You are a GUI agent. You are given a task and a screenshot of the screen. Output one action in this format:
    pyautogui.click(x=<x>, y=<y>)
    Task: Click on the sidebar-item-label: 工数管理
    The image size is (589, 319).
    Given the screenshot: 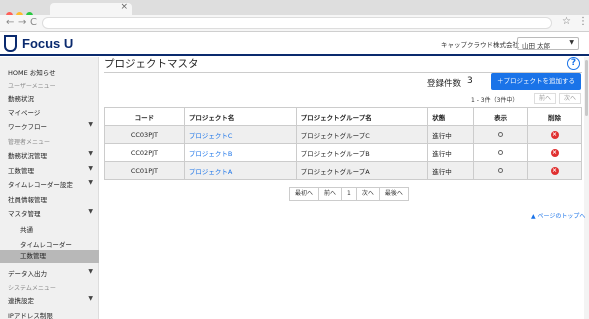 What is the action you would take?
    pyautogui.click(x=33, y=256)
    